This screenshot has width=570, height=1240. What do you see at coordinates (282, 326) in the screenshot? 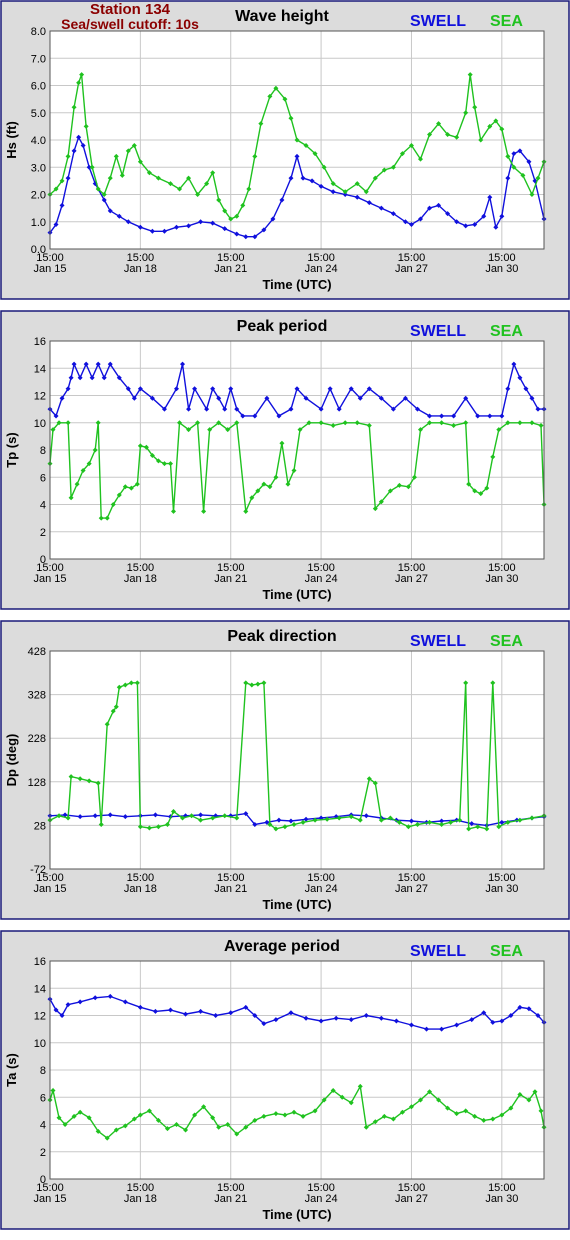
I see `chart-title: Peak period` at bounding box center [282, 326].